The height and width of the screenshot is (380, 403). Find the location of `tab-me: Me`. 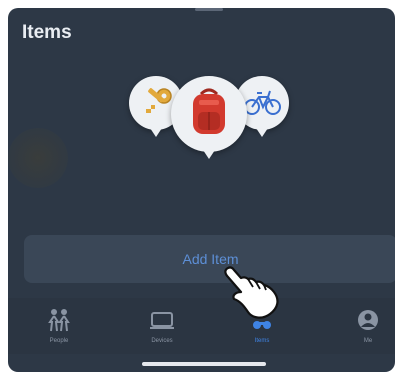

tab-me: Me is located at coordinates (366, 326).